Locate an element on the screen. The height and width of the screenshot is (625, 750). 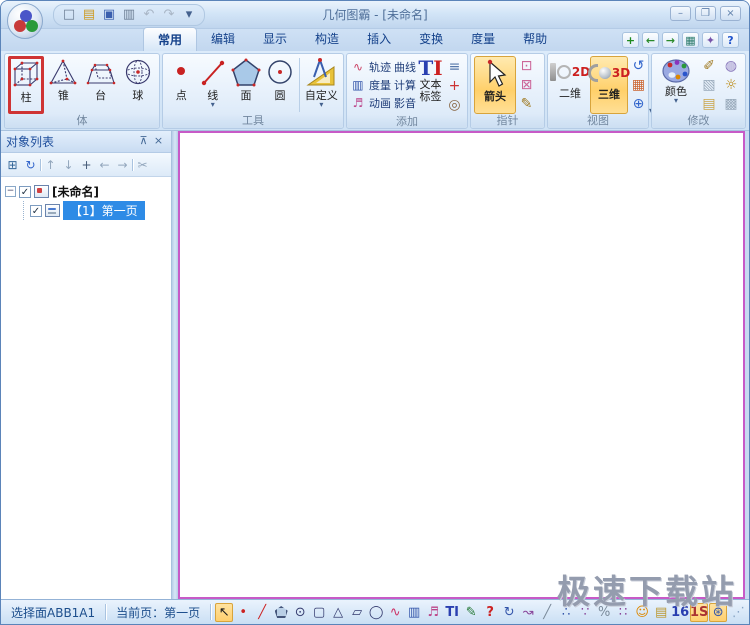
globe-tool: ⊛ is located at coordinates (718, 612).